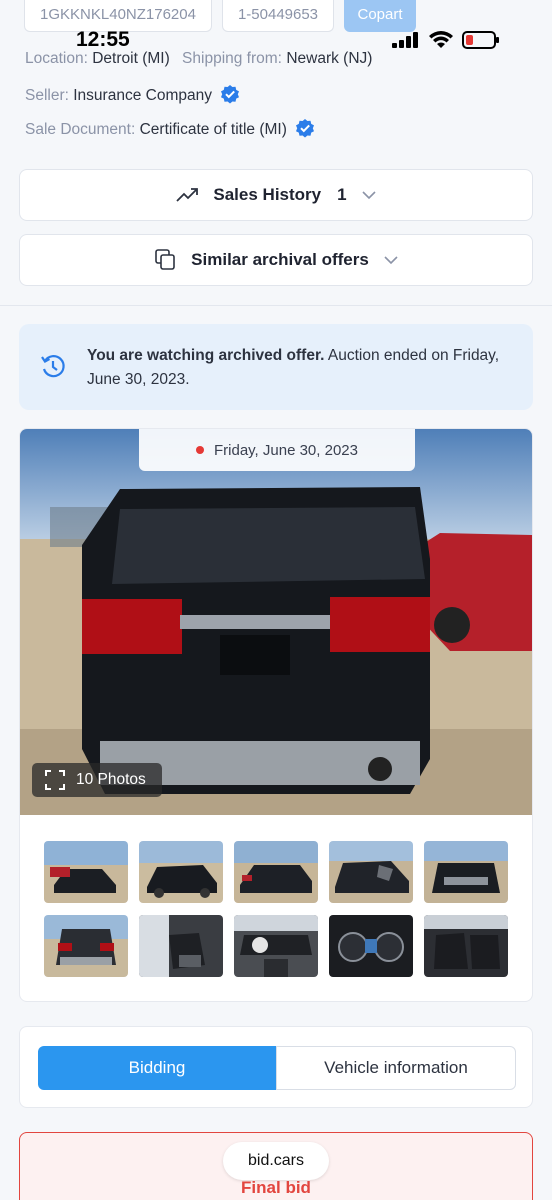  I want to click on seller-row: Seller: Insurance Company, so click(132, 94).